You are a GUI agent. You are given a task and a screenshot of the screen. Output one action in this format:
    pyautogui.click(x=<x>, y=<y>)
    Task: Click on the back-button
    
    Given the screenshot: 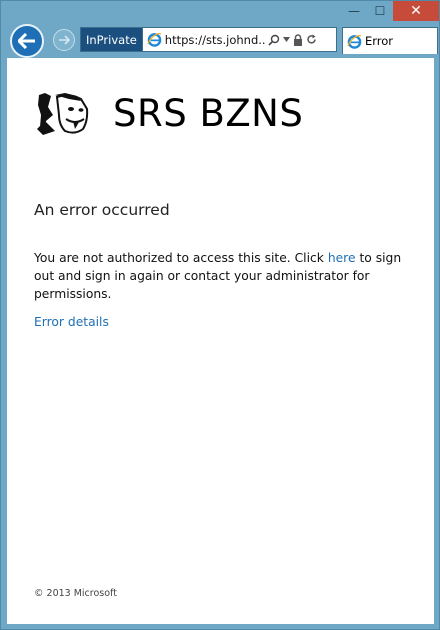 What is the action you would take?
    pyautogui.click(x=27, y=41)
    